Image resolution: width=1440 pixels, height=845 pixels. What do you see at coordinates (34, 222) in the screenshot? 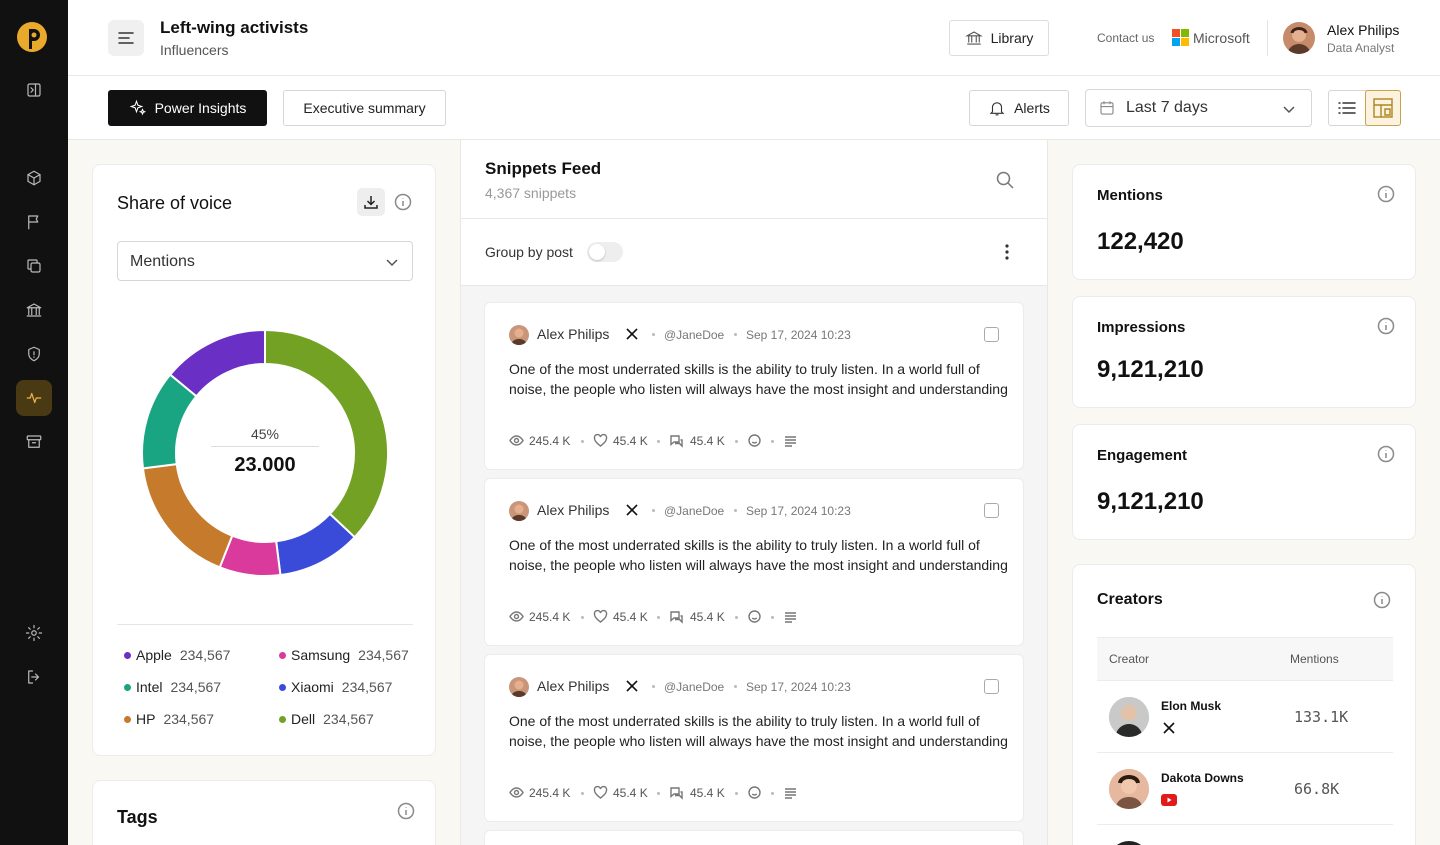
I see `flag-icon` at bounding box center [34, 222].